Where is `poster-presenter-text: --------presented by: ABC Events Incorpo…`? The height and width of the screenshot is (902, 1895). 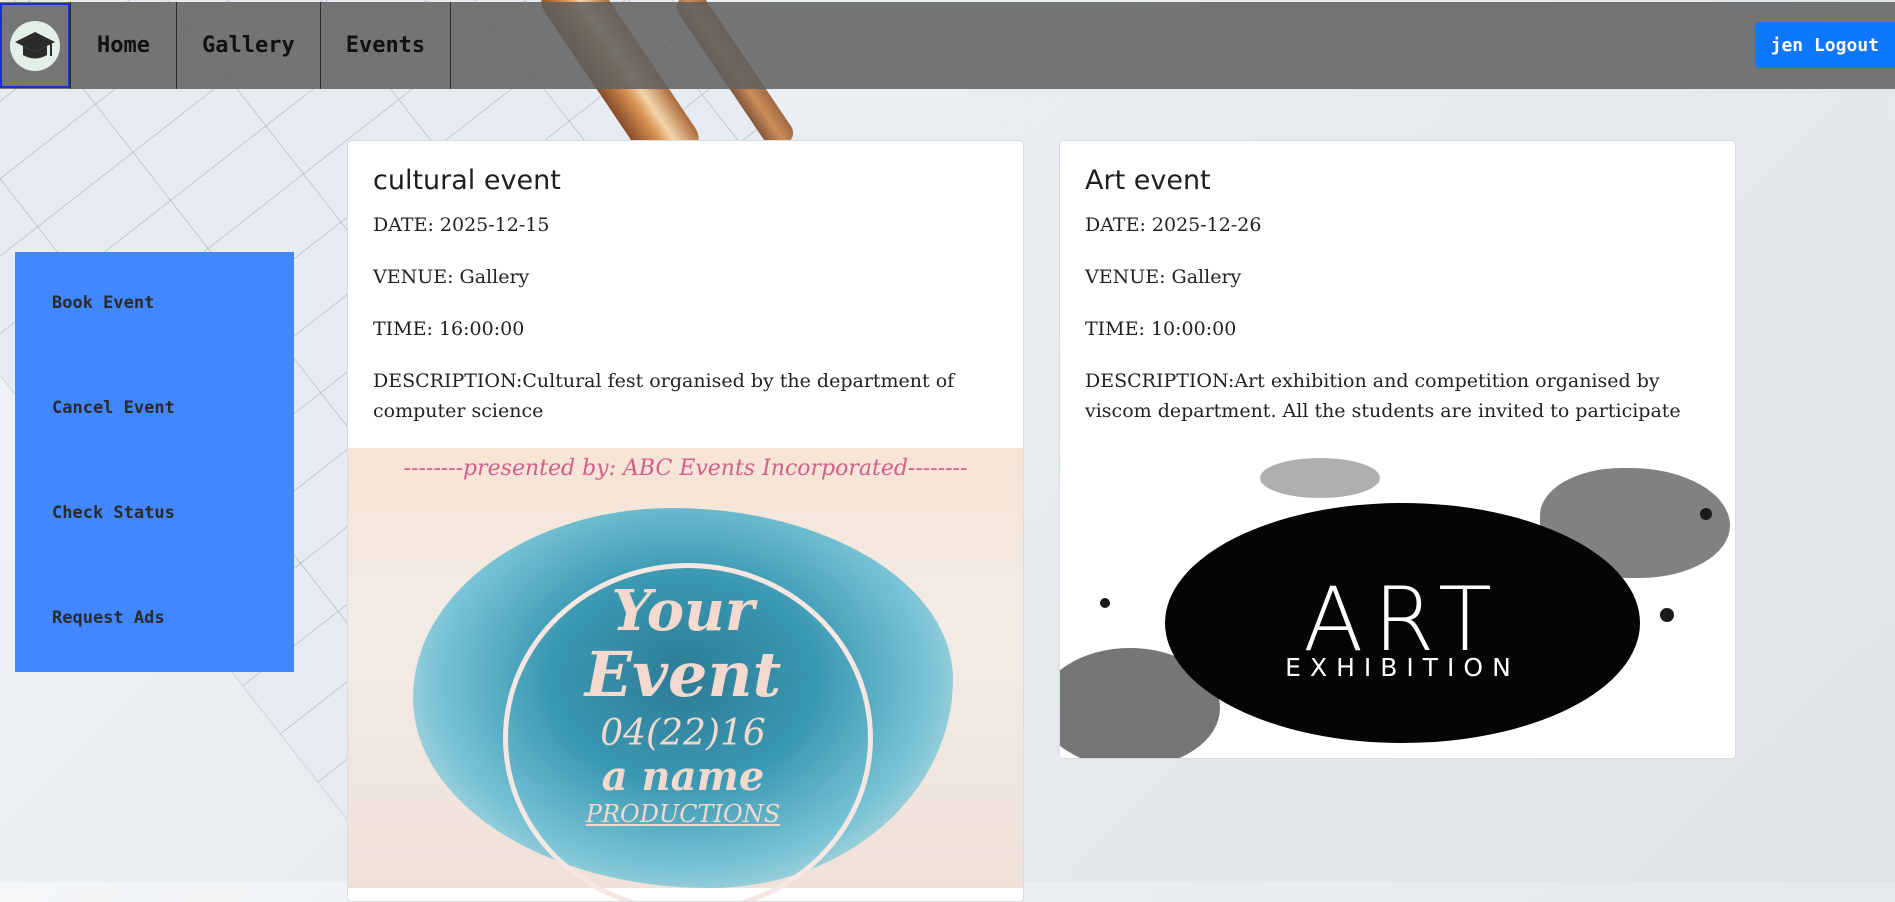
poster-presenter-text: --------presented by: ABC Events Incorpo… is located at coordinates (685, 468).